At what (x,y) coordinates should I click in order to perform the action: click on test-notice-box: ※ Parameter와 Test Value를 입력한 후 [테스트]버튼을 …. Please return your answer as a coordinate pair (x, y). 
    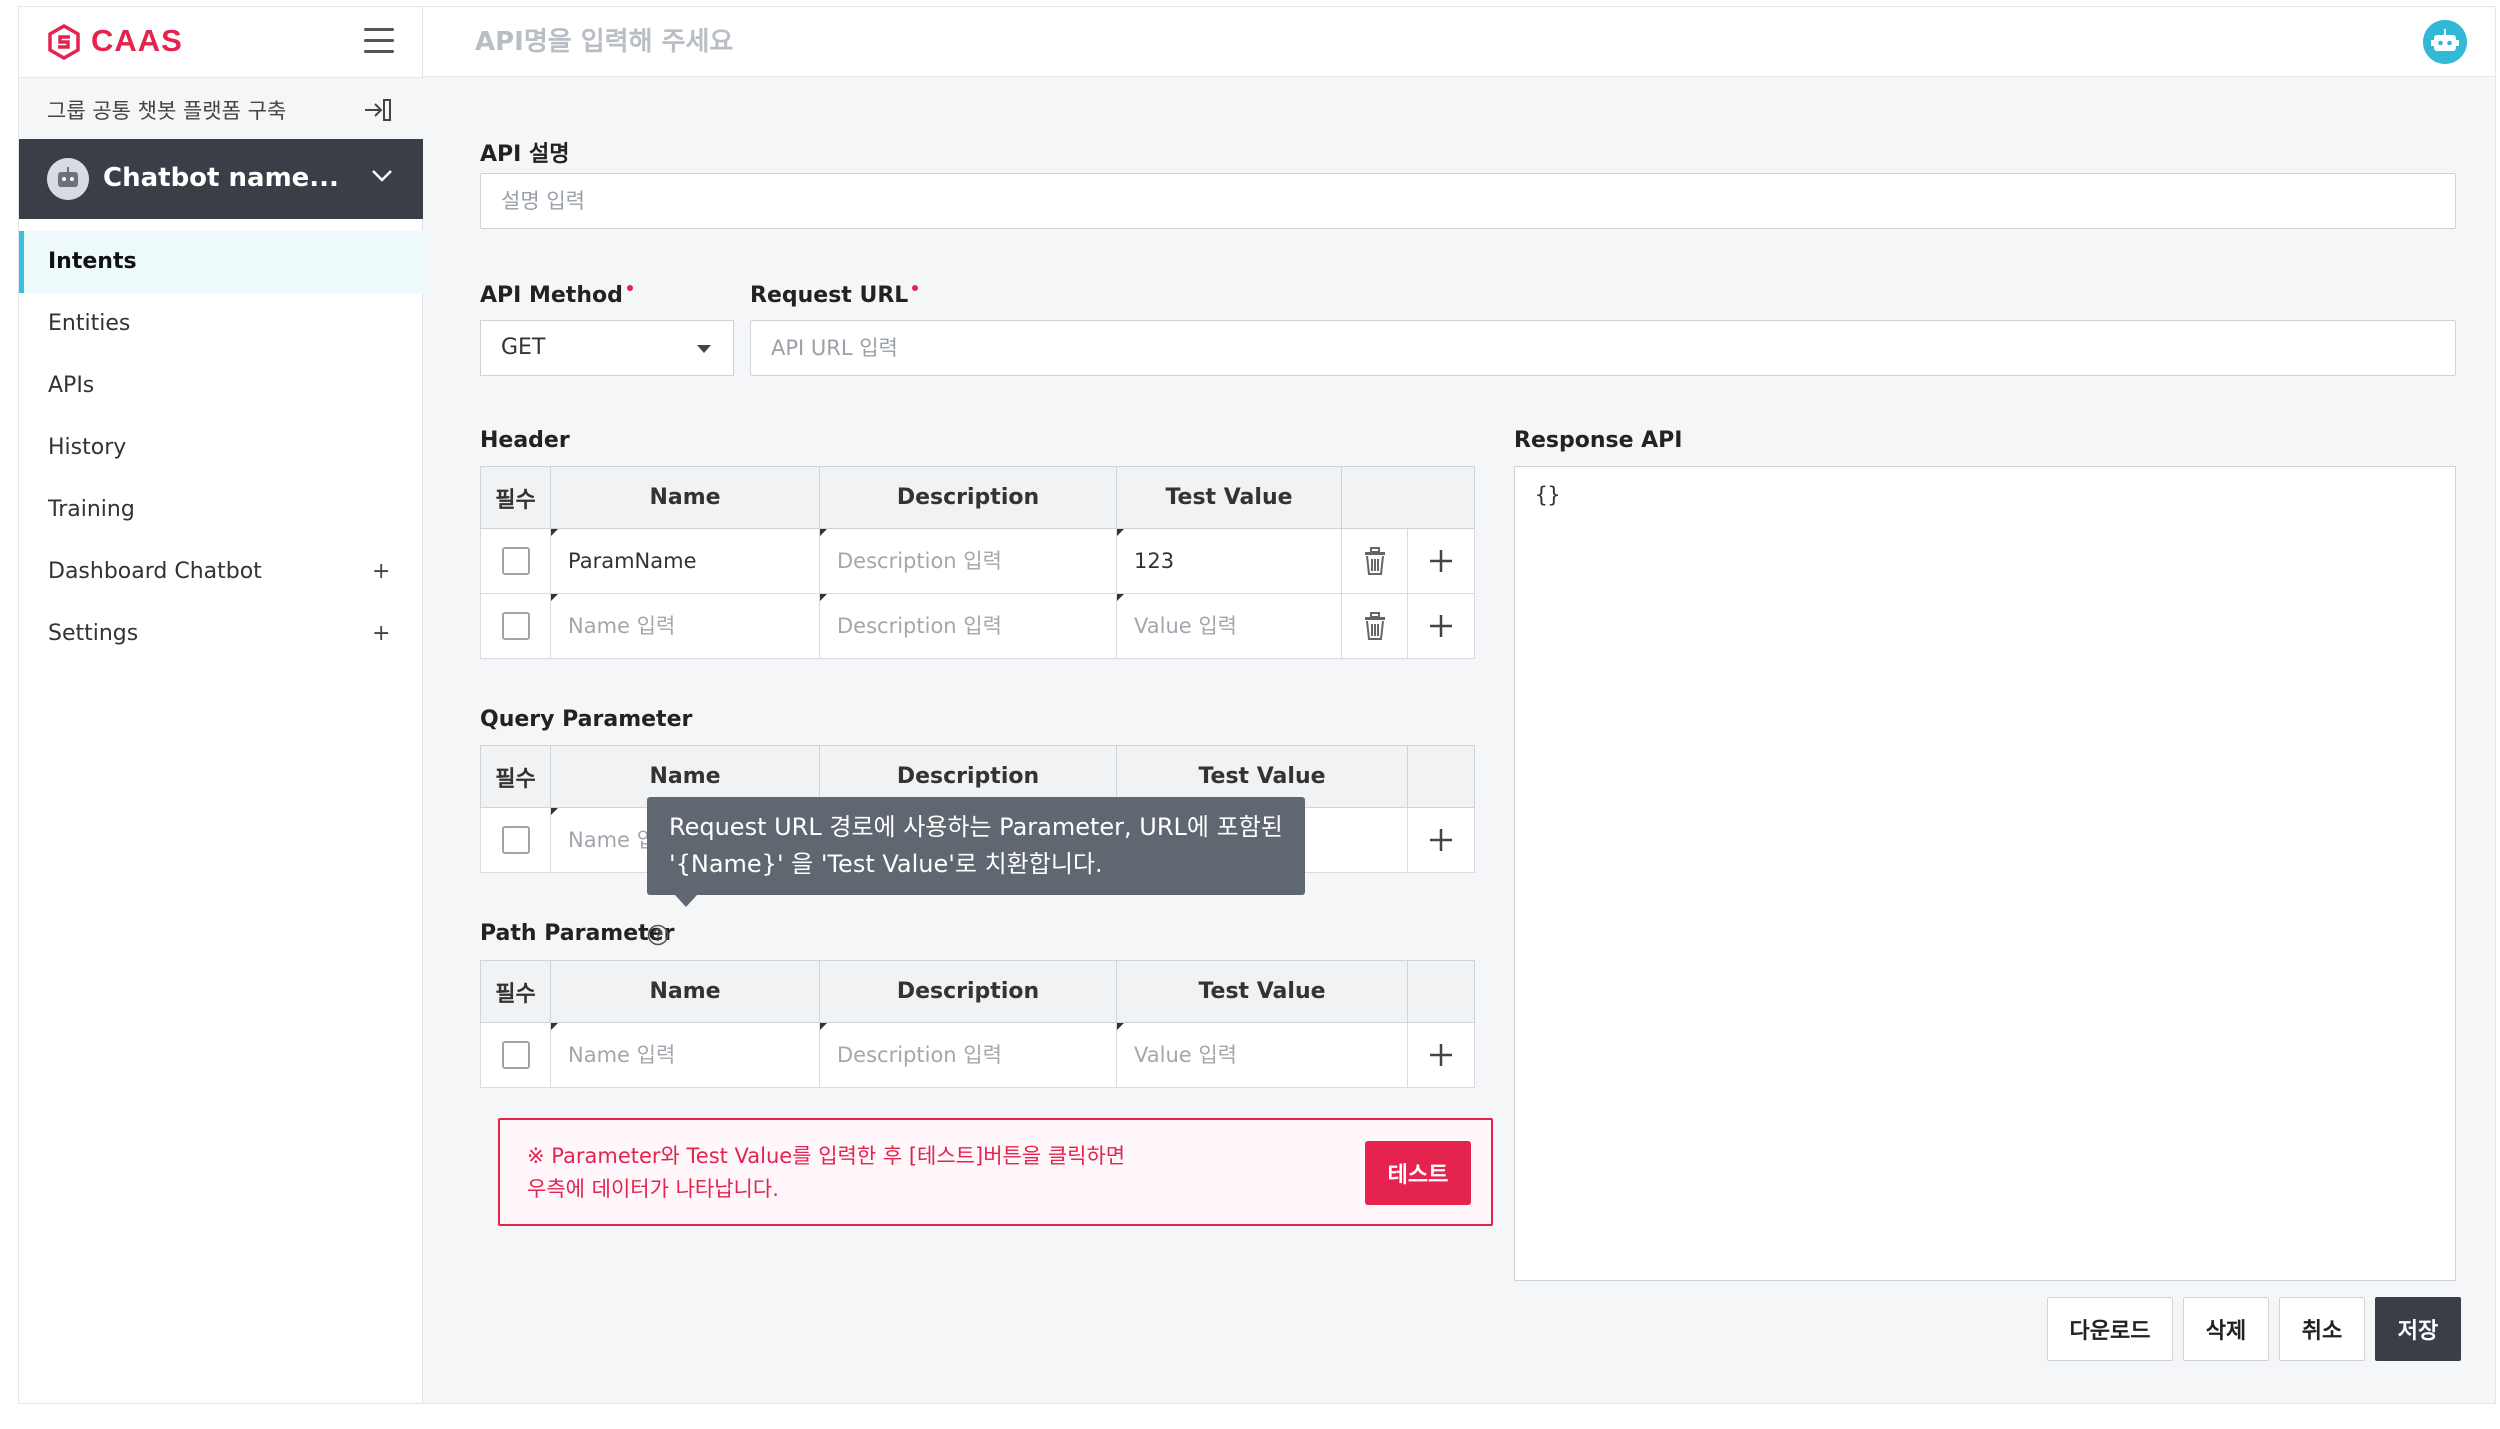
    Looking at the image, I should click on (995, 1172).